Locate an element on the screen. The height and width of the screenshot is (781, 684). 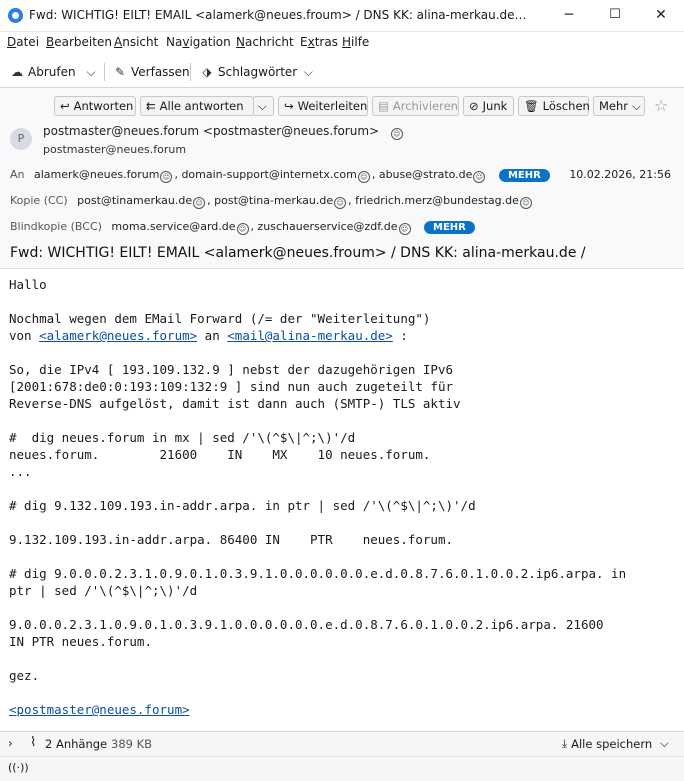
bcc-mehr-button: MEHR is located at coordinates (449, 227).